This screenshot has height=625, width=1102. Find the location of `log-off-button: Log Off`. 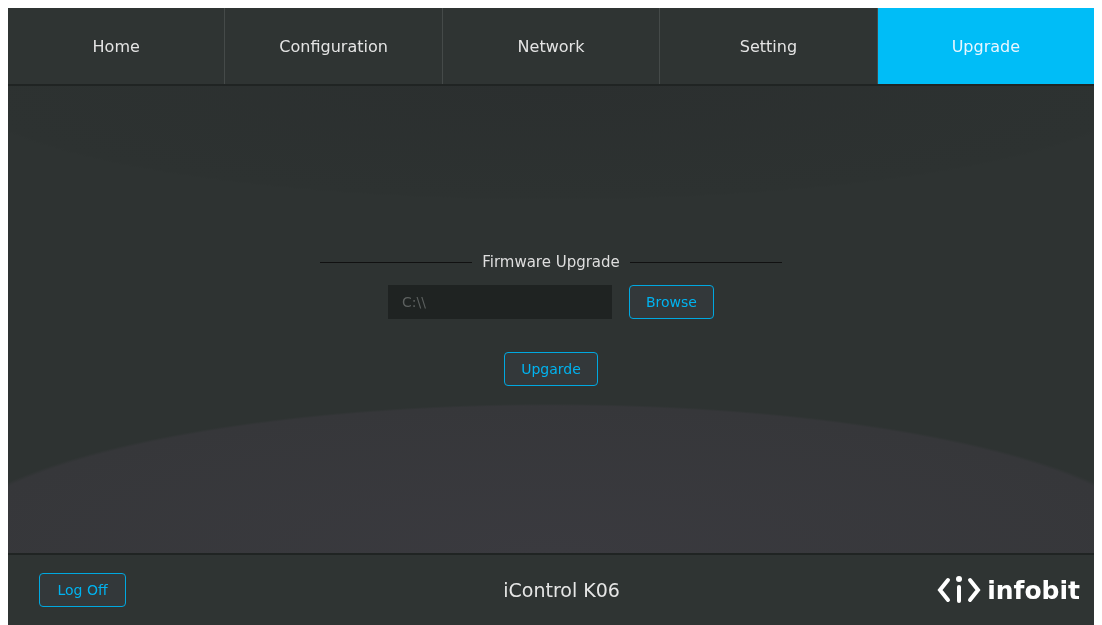

log-off-button: Log Off is located at coordinates (82, 590).